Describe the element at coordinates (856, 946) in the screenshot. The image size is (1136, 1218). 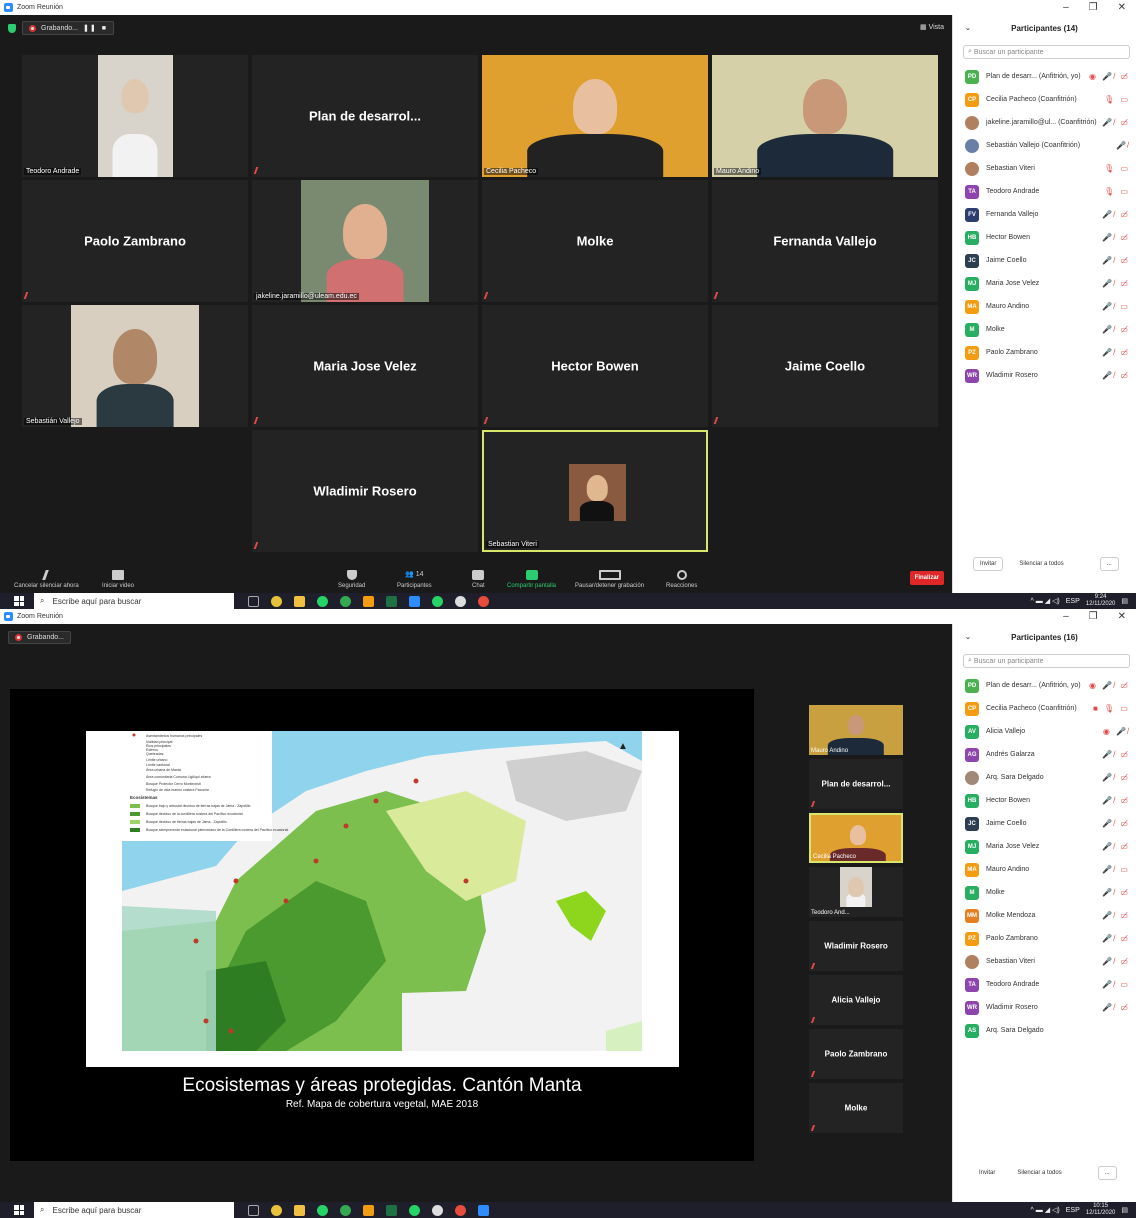
I see `video-thumbnail: Wladimir Rosero` at that location.